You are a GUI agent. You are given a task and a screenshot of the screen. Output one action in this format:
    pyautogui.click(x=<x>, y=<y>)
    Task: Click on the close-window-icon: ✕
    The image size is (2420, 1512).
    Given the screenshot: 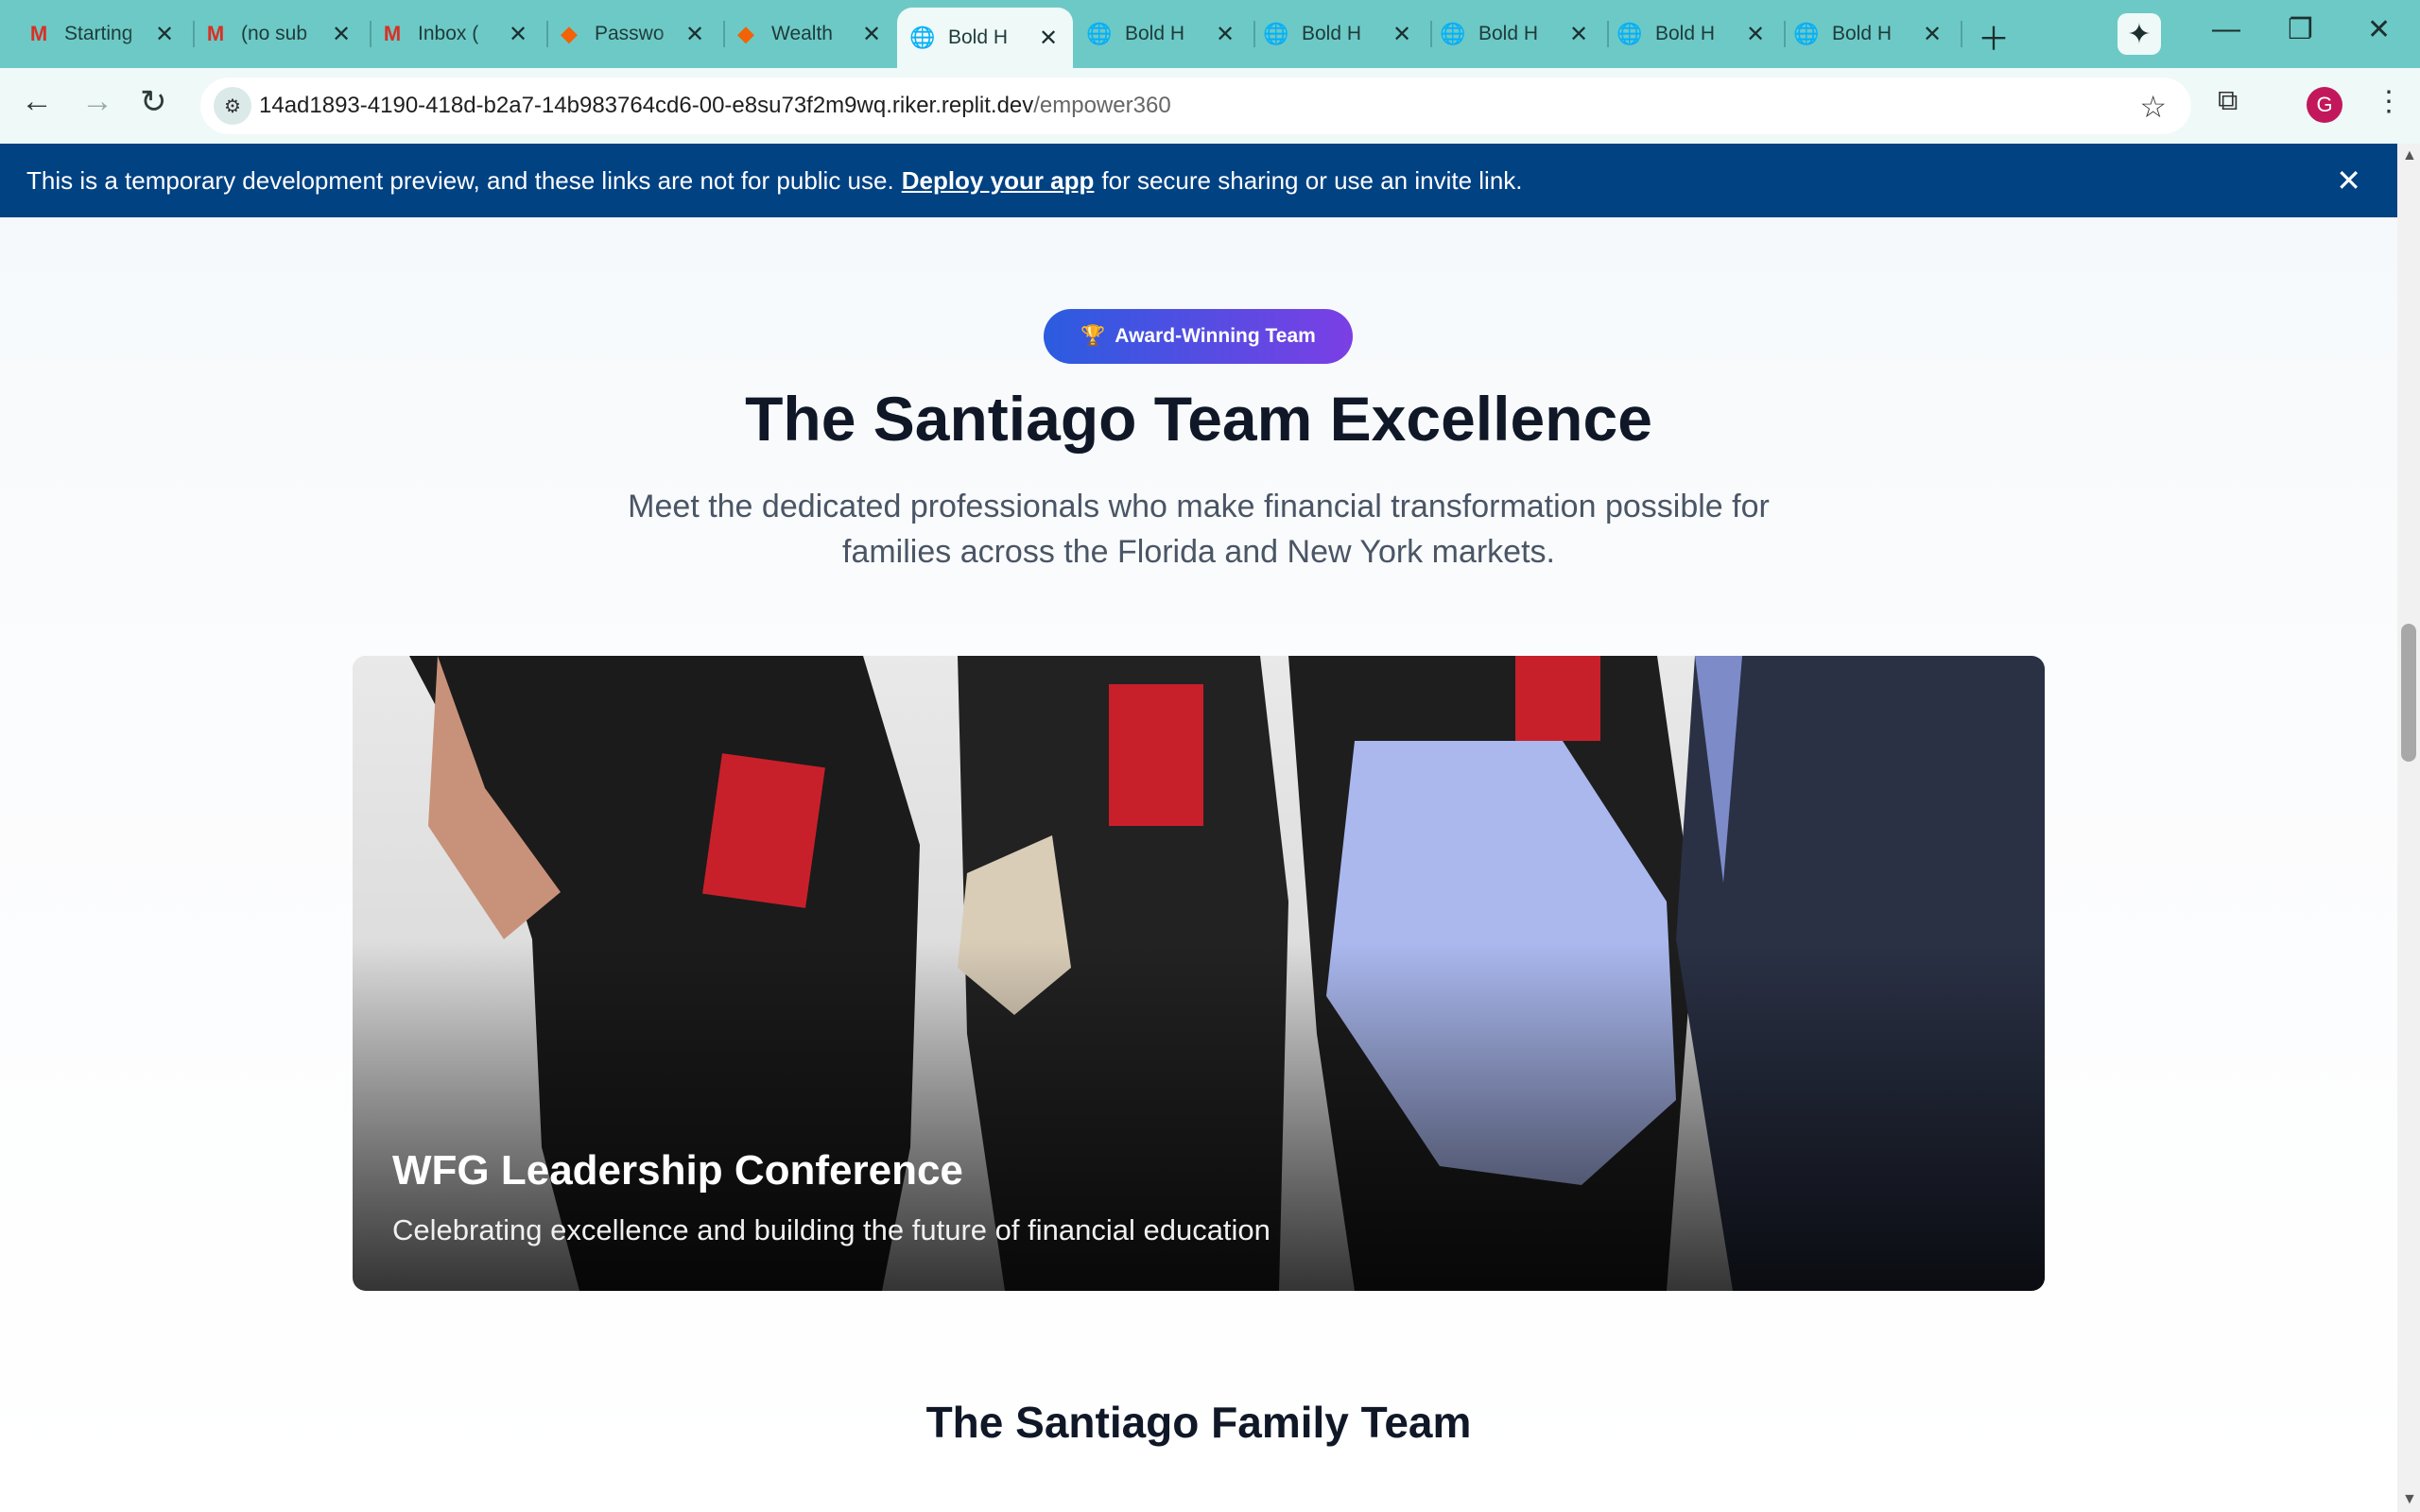 What is the action you would take?
    pyautogui.click(x=2379, y=29)
    